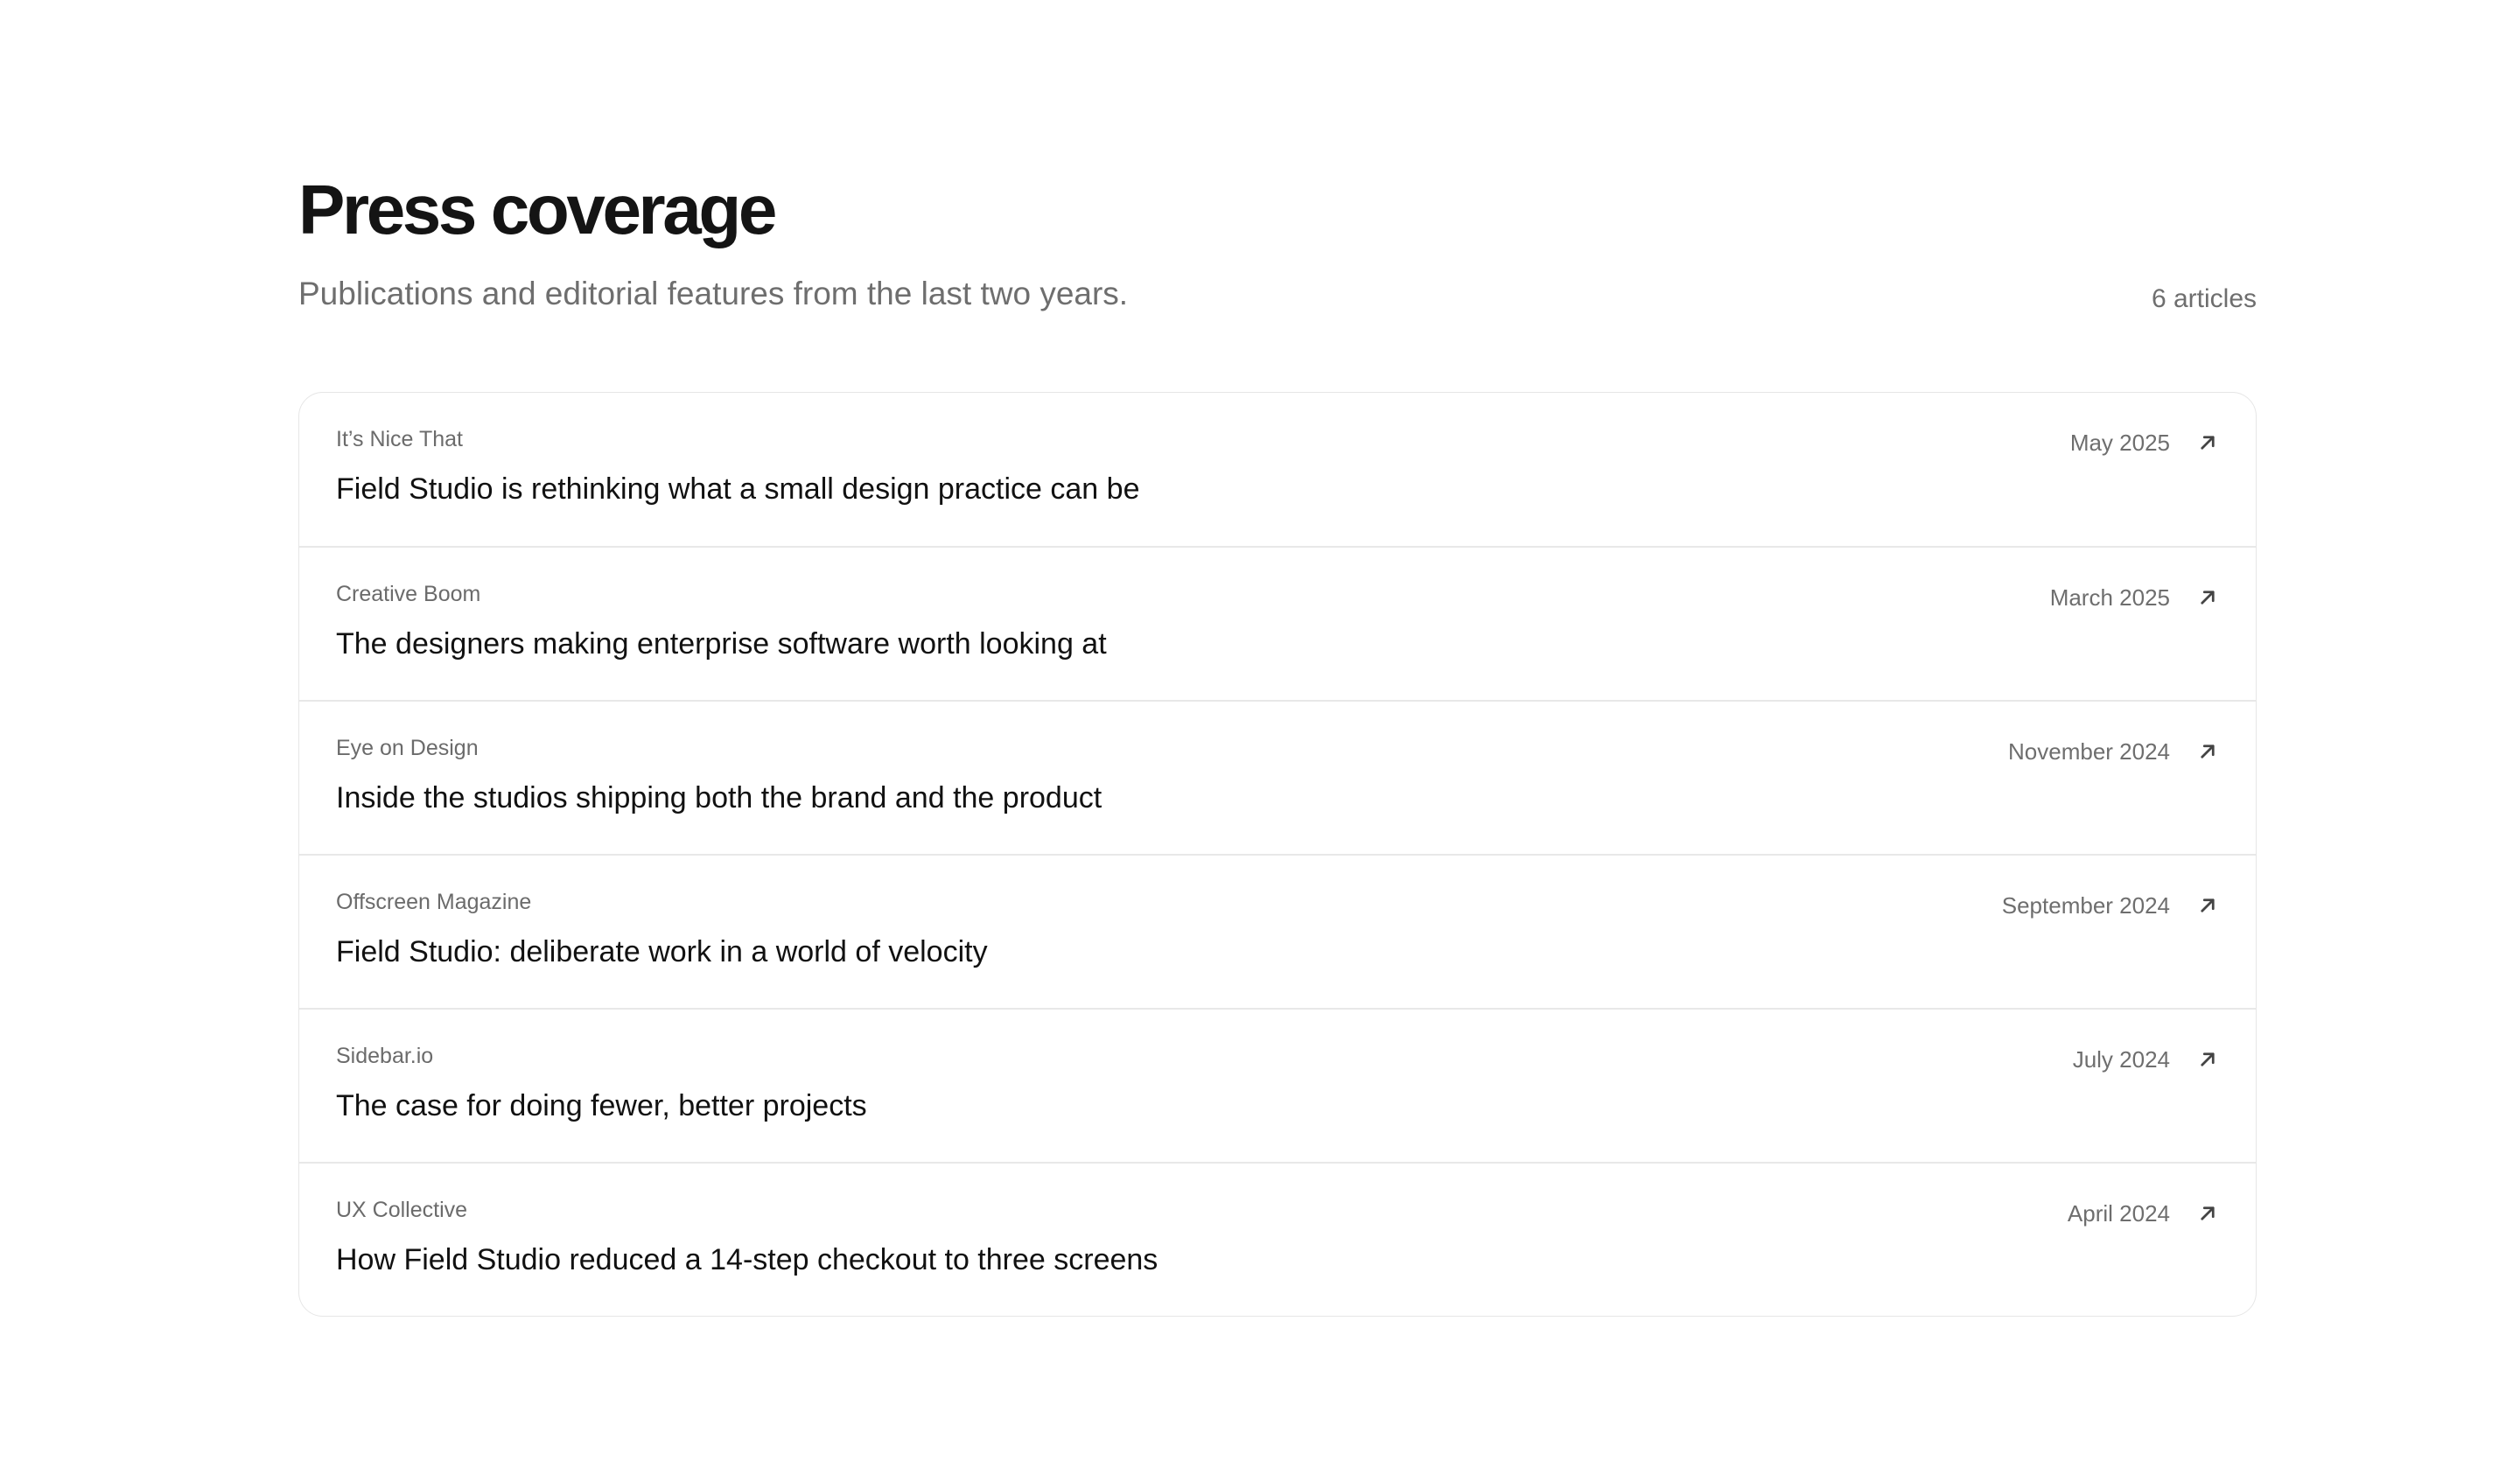 The height and width of the screenshot is (1468, 2520). I want to click on article-date: April 2024, so click(2118, 1213).